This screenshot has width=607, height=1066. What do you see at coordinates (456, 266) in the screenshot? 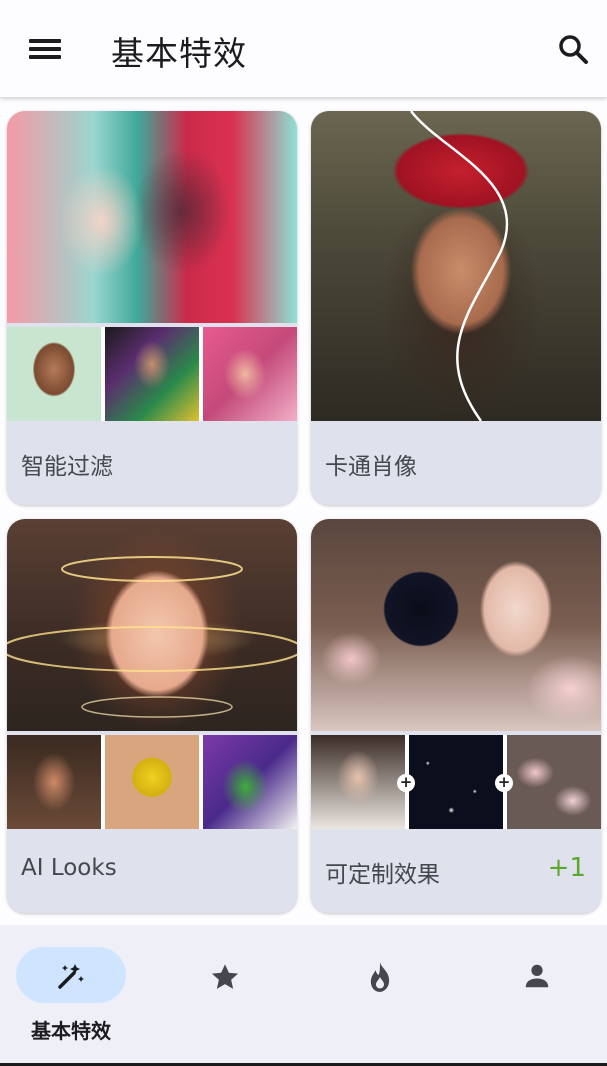
I see `cartoon-portrait-preview-image` at bounding box center [456, 266].